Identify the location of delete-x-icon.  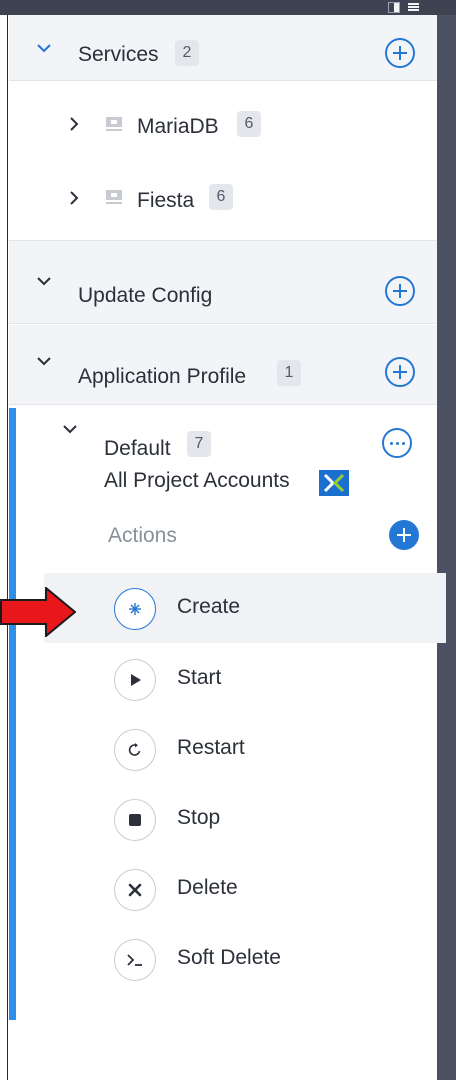
(135, 890).